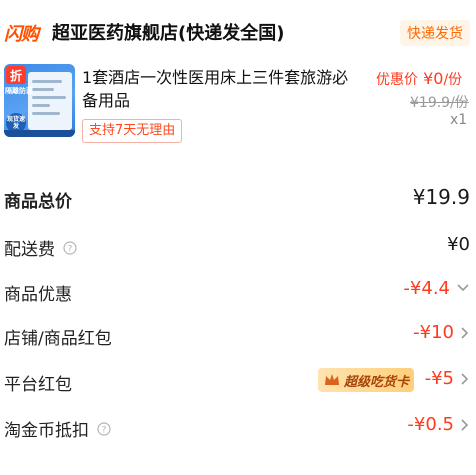  What do you see at coordinates (332, 379) in the screenshot?
I see `crown-icon` at bounding box center [332, 379].